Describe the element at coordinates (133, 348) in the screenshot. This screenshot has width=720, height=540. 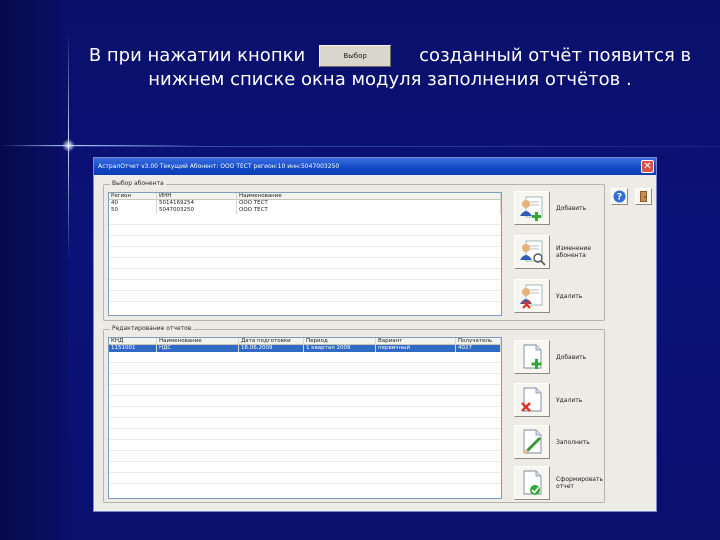
I see `cell-knd: 1151001` at that location.